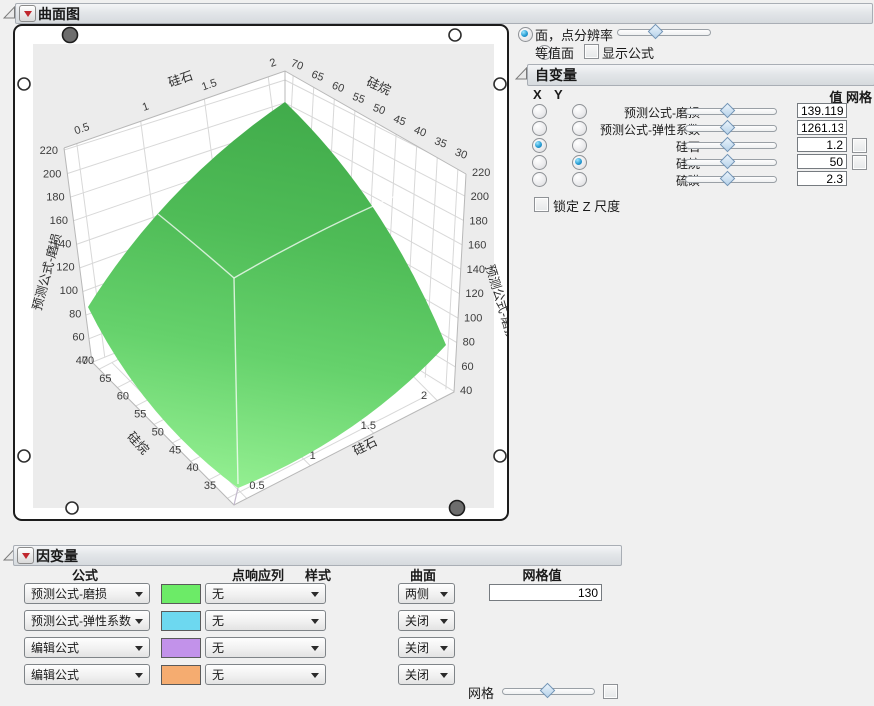  Describe the element at coordinates (481, 693) in the screenshot. I see `grid-slider-label: 网格` at that location.